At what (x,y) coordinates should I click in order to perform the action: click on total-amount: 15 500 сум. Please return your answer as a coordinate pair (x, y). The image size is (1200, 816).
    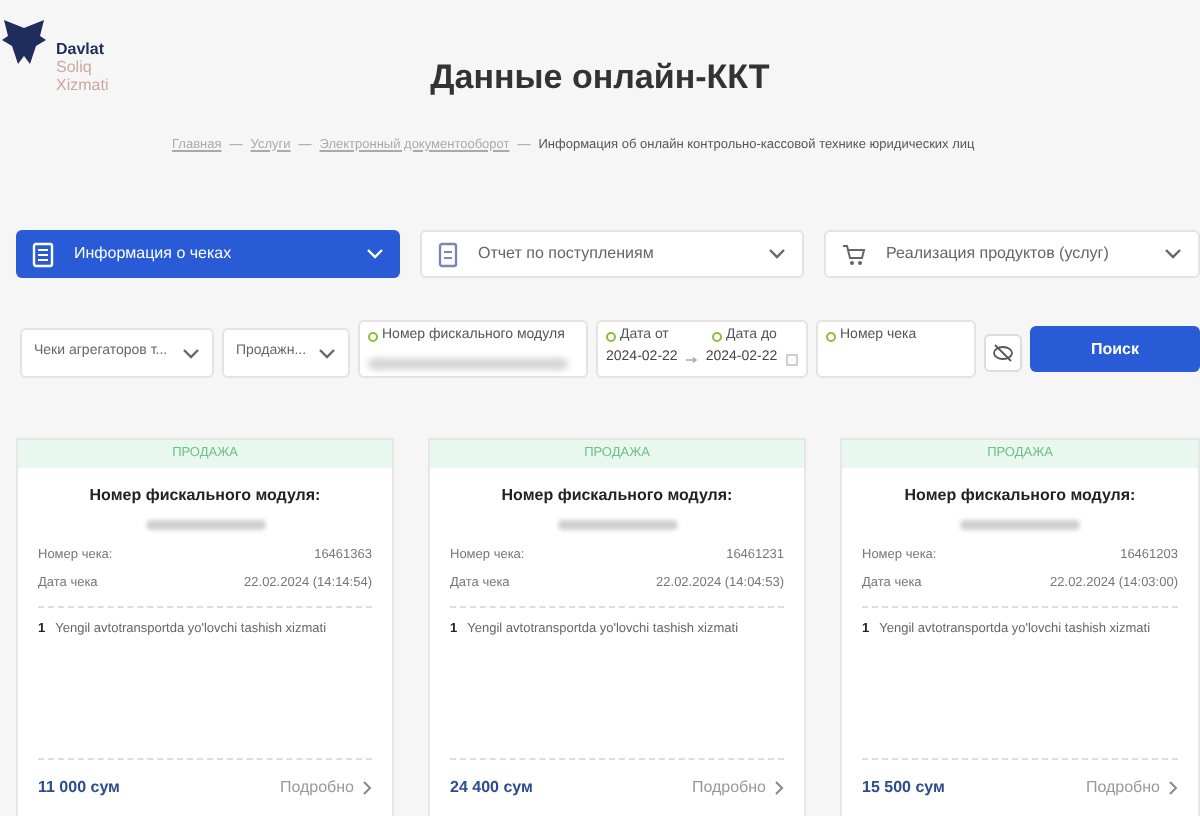
    Looking at the image, I should click on (903, 788).